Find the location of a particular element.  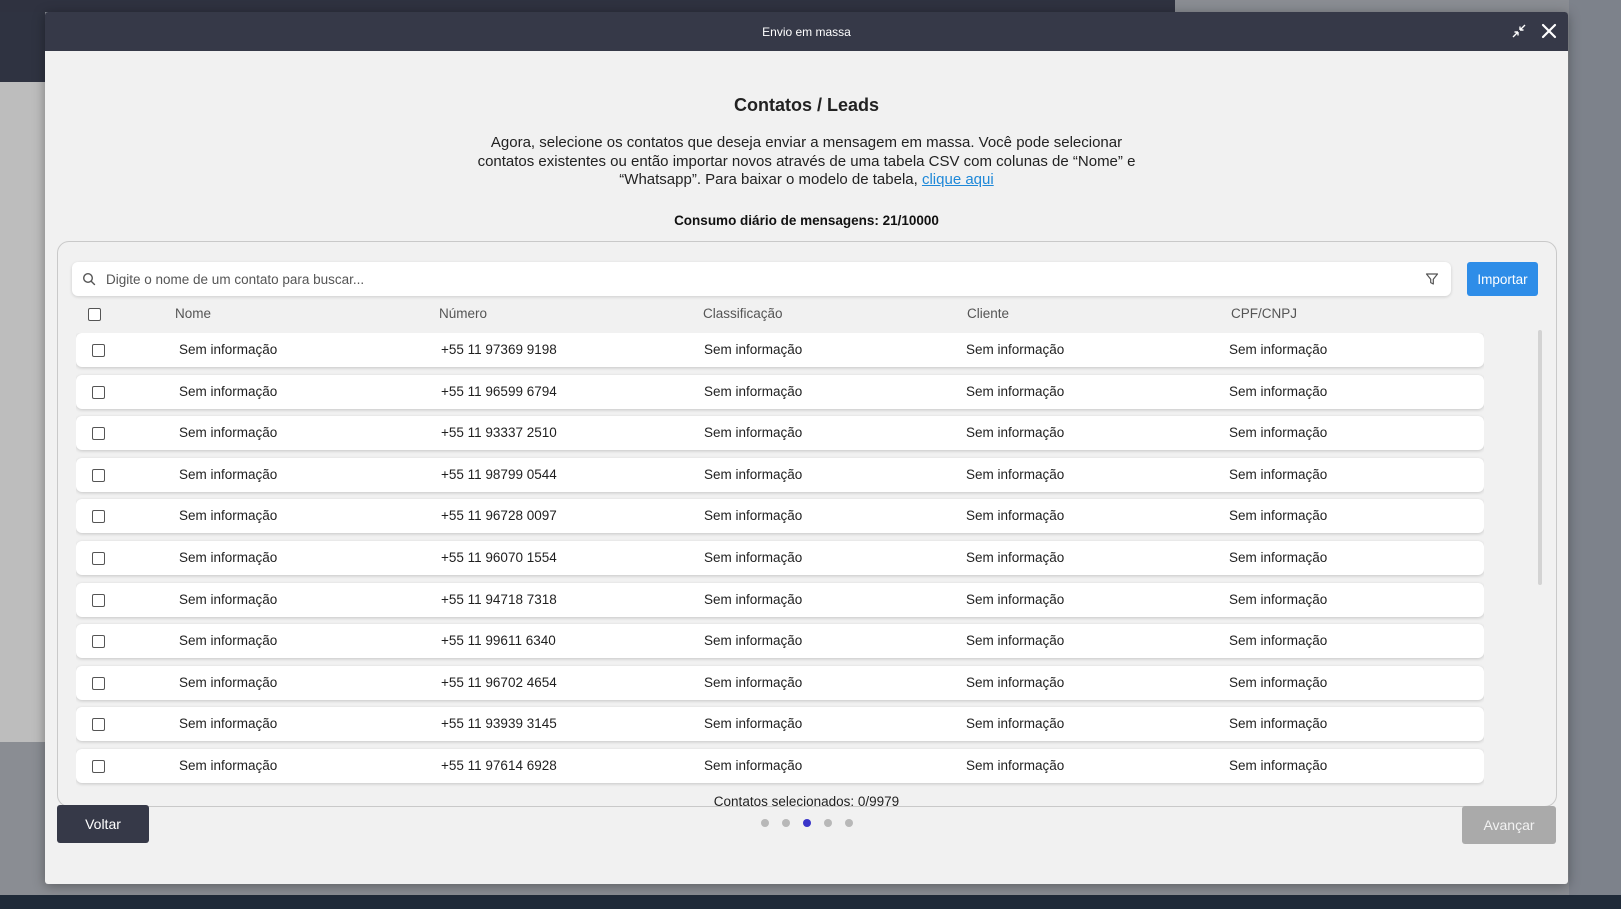

import-button: Importar is located at coordinates (1502, 279).